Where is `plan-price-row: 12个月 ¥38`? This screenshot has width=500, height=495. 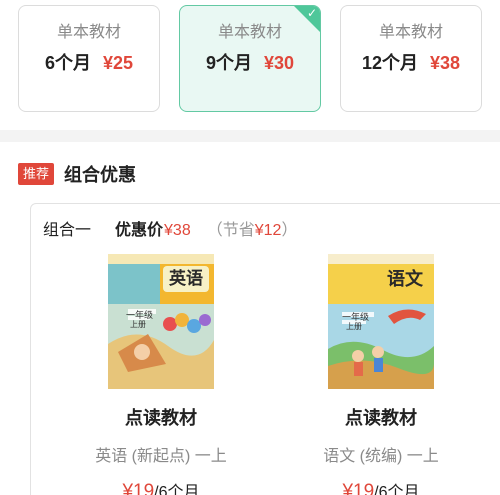
plan-price-row: 12个月 ¥38 is located at coordinates (411, 62).